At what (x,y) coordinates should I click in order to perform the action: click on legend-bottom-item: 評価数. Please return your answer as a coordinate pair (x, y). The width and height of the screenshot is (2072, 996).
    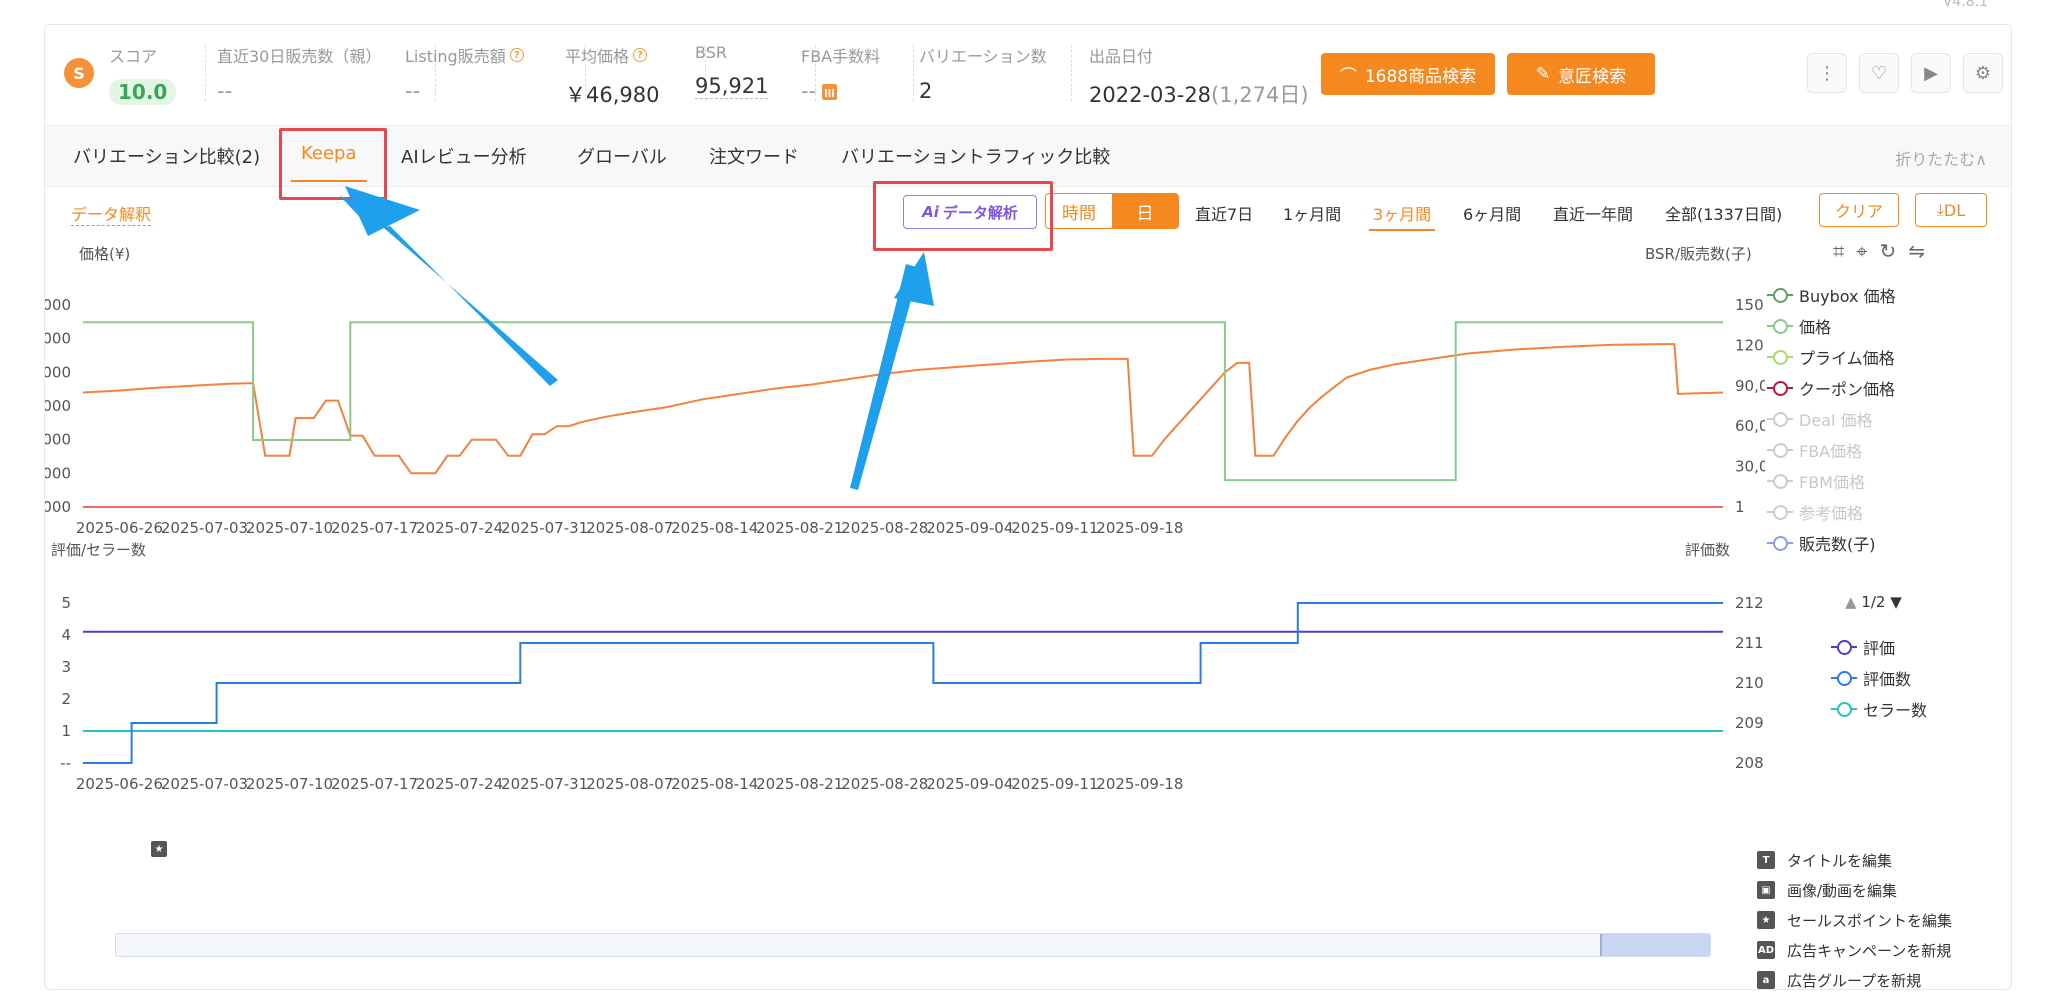
    Looking at the image, I should click on (1879, 677).